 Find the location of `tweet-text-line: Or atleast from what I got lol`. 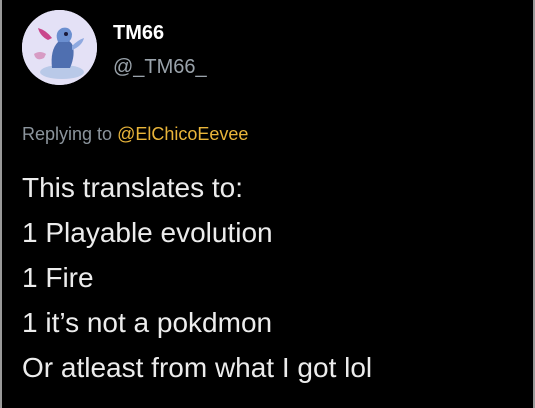

tweet-text-line: Or atleast from what I got lol is located at coordinates (197, 367).